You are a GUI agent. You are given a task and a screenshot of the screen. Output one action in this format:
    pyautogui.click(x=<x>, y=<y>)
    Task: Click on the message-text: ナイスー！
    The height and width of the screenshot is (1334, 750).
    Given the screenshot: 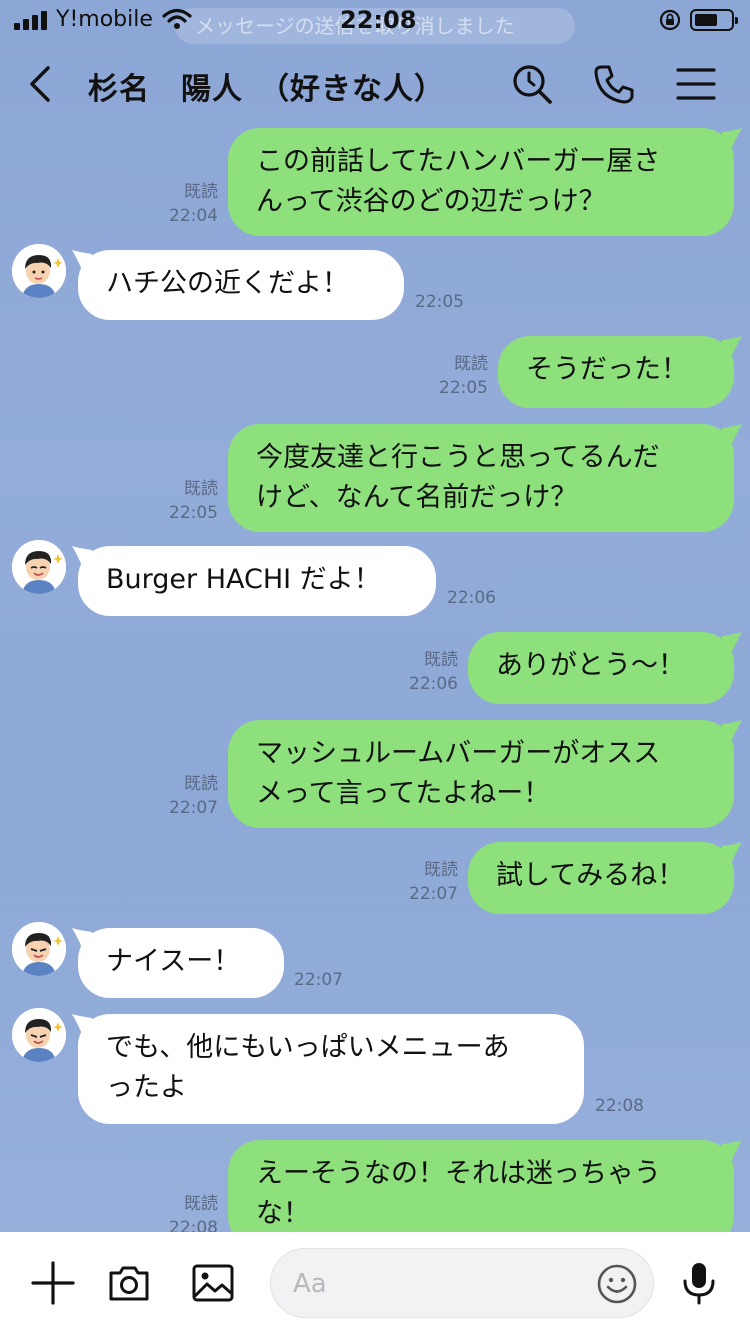 What is the action you would take?
    pyautogui.click(x=173, y=961)
    